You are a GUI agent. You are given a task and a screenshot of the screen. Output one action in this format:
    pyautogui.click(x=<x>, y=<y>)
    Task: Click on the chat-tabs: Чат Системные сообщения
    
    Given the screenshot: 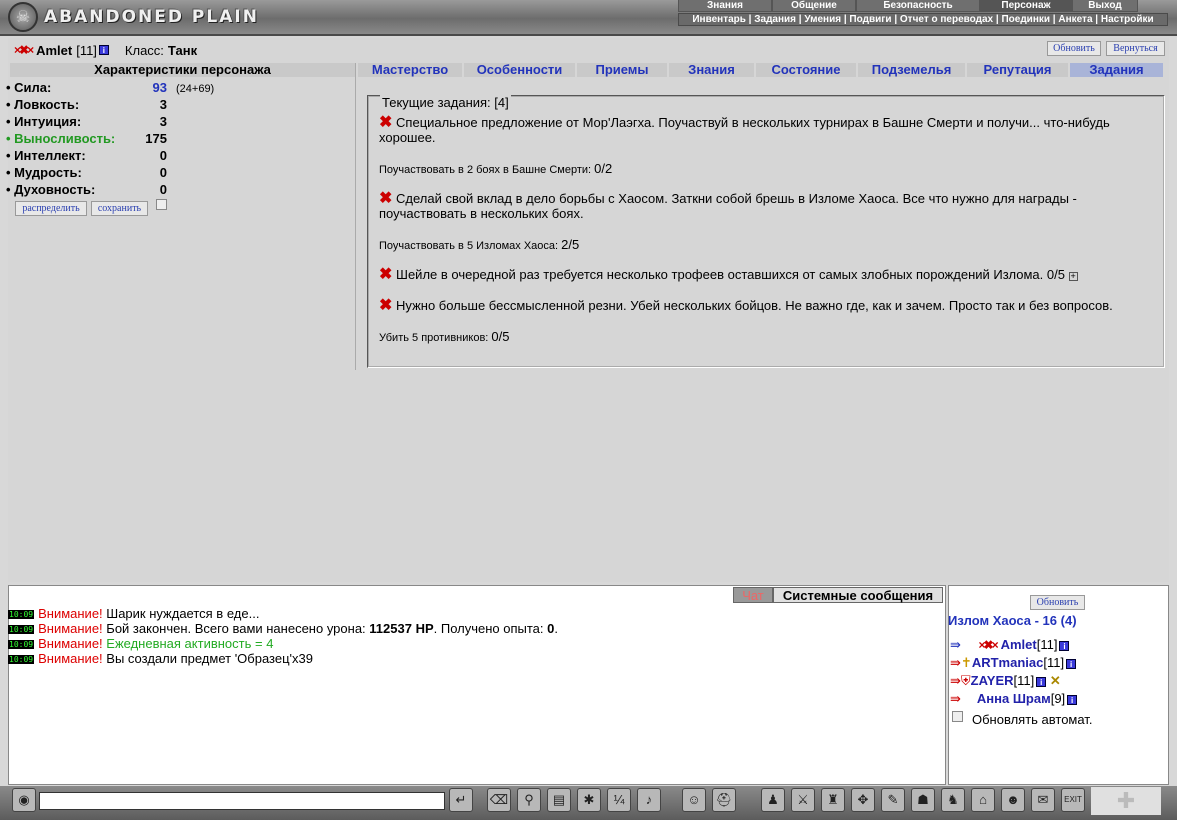 What is the action you would take?
    pyautogui.click(x=838, y=595)
    